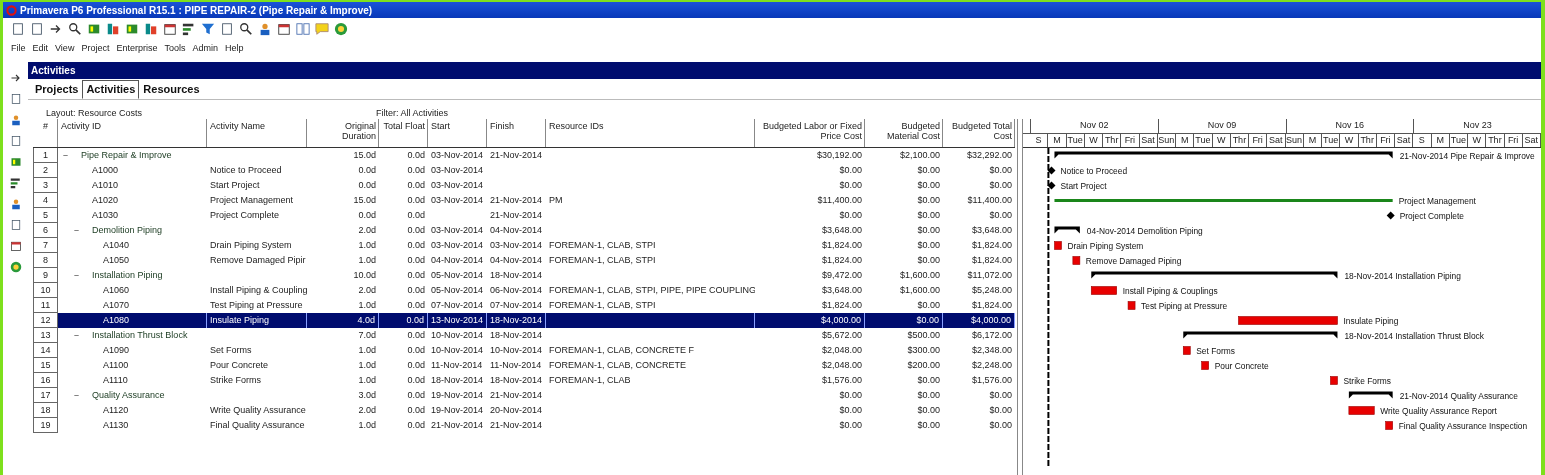 The image size is (1545, 475). I want to click on menu-item: Tools, so click(175, 49).